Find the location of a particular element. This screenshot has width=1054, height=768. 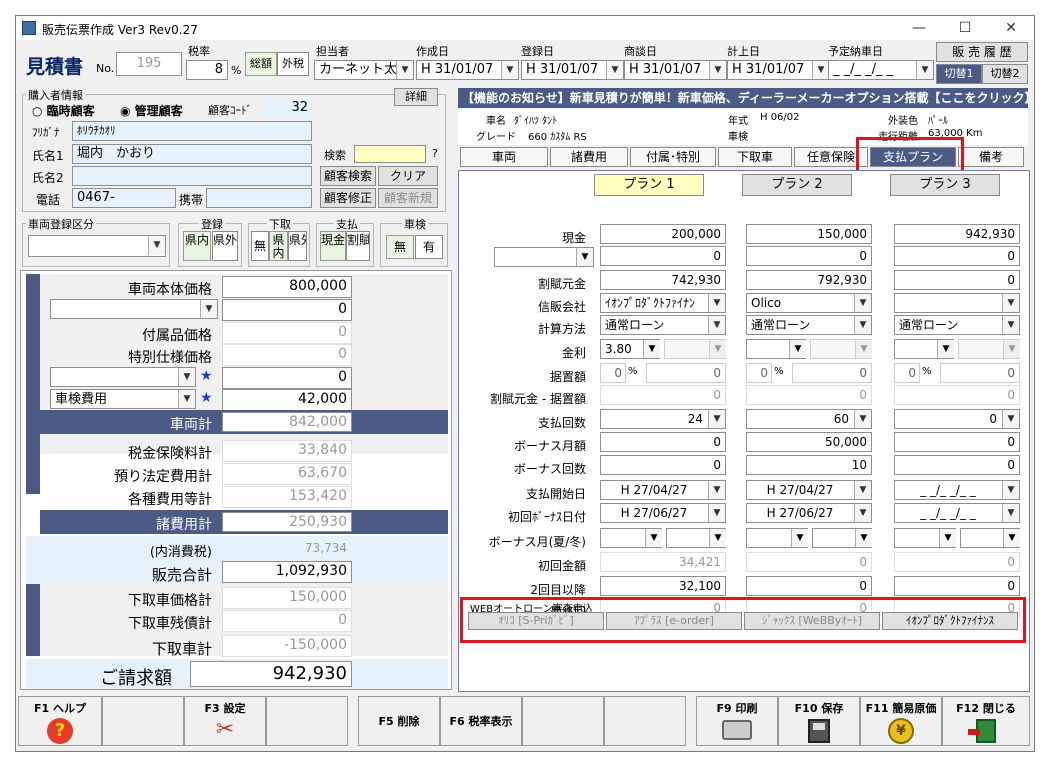

f3-settings-button: F3 設定 ✂ is located at coordinates (225, 721).